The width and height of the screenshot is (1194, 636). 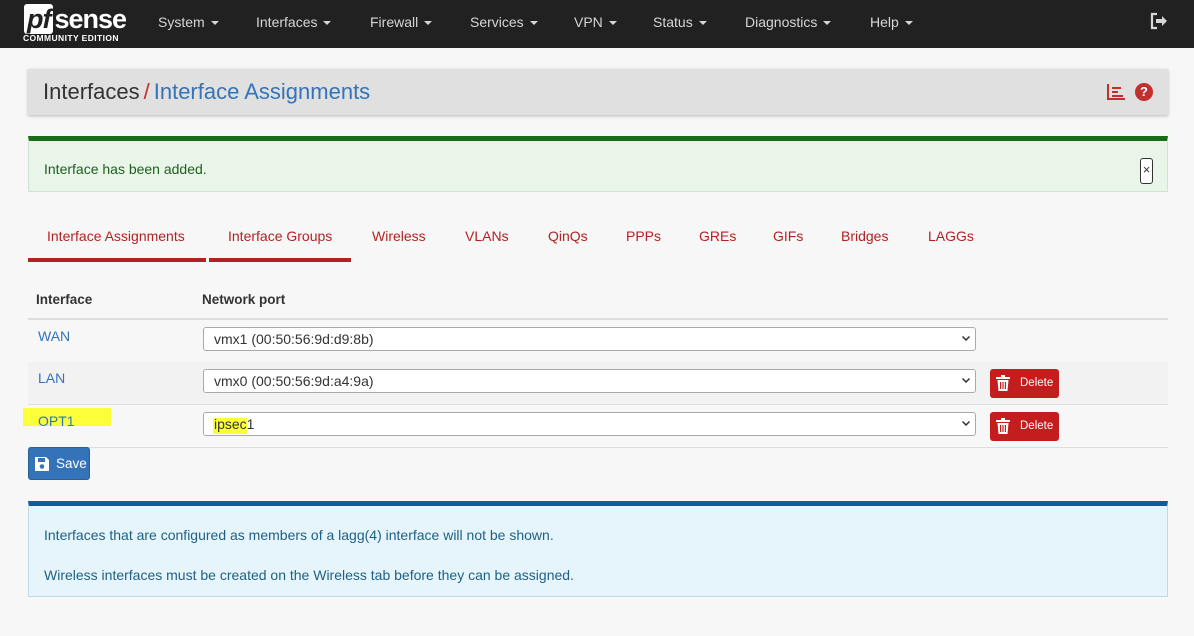 I want to click on tab-qinqs: QinQs, so click(x=568, y=236).